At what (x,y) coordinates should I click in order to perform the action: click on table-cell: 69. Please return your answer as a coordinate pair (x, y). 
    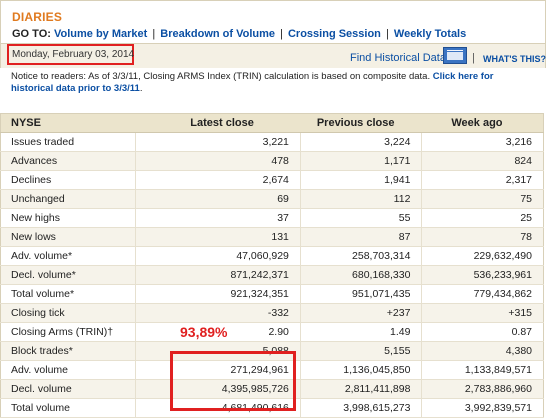
    Looking at the image, I should click on (218, 199).